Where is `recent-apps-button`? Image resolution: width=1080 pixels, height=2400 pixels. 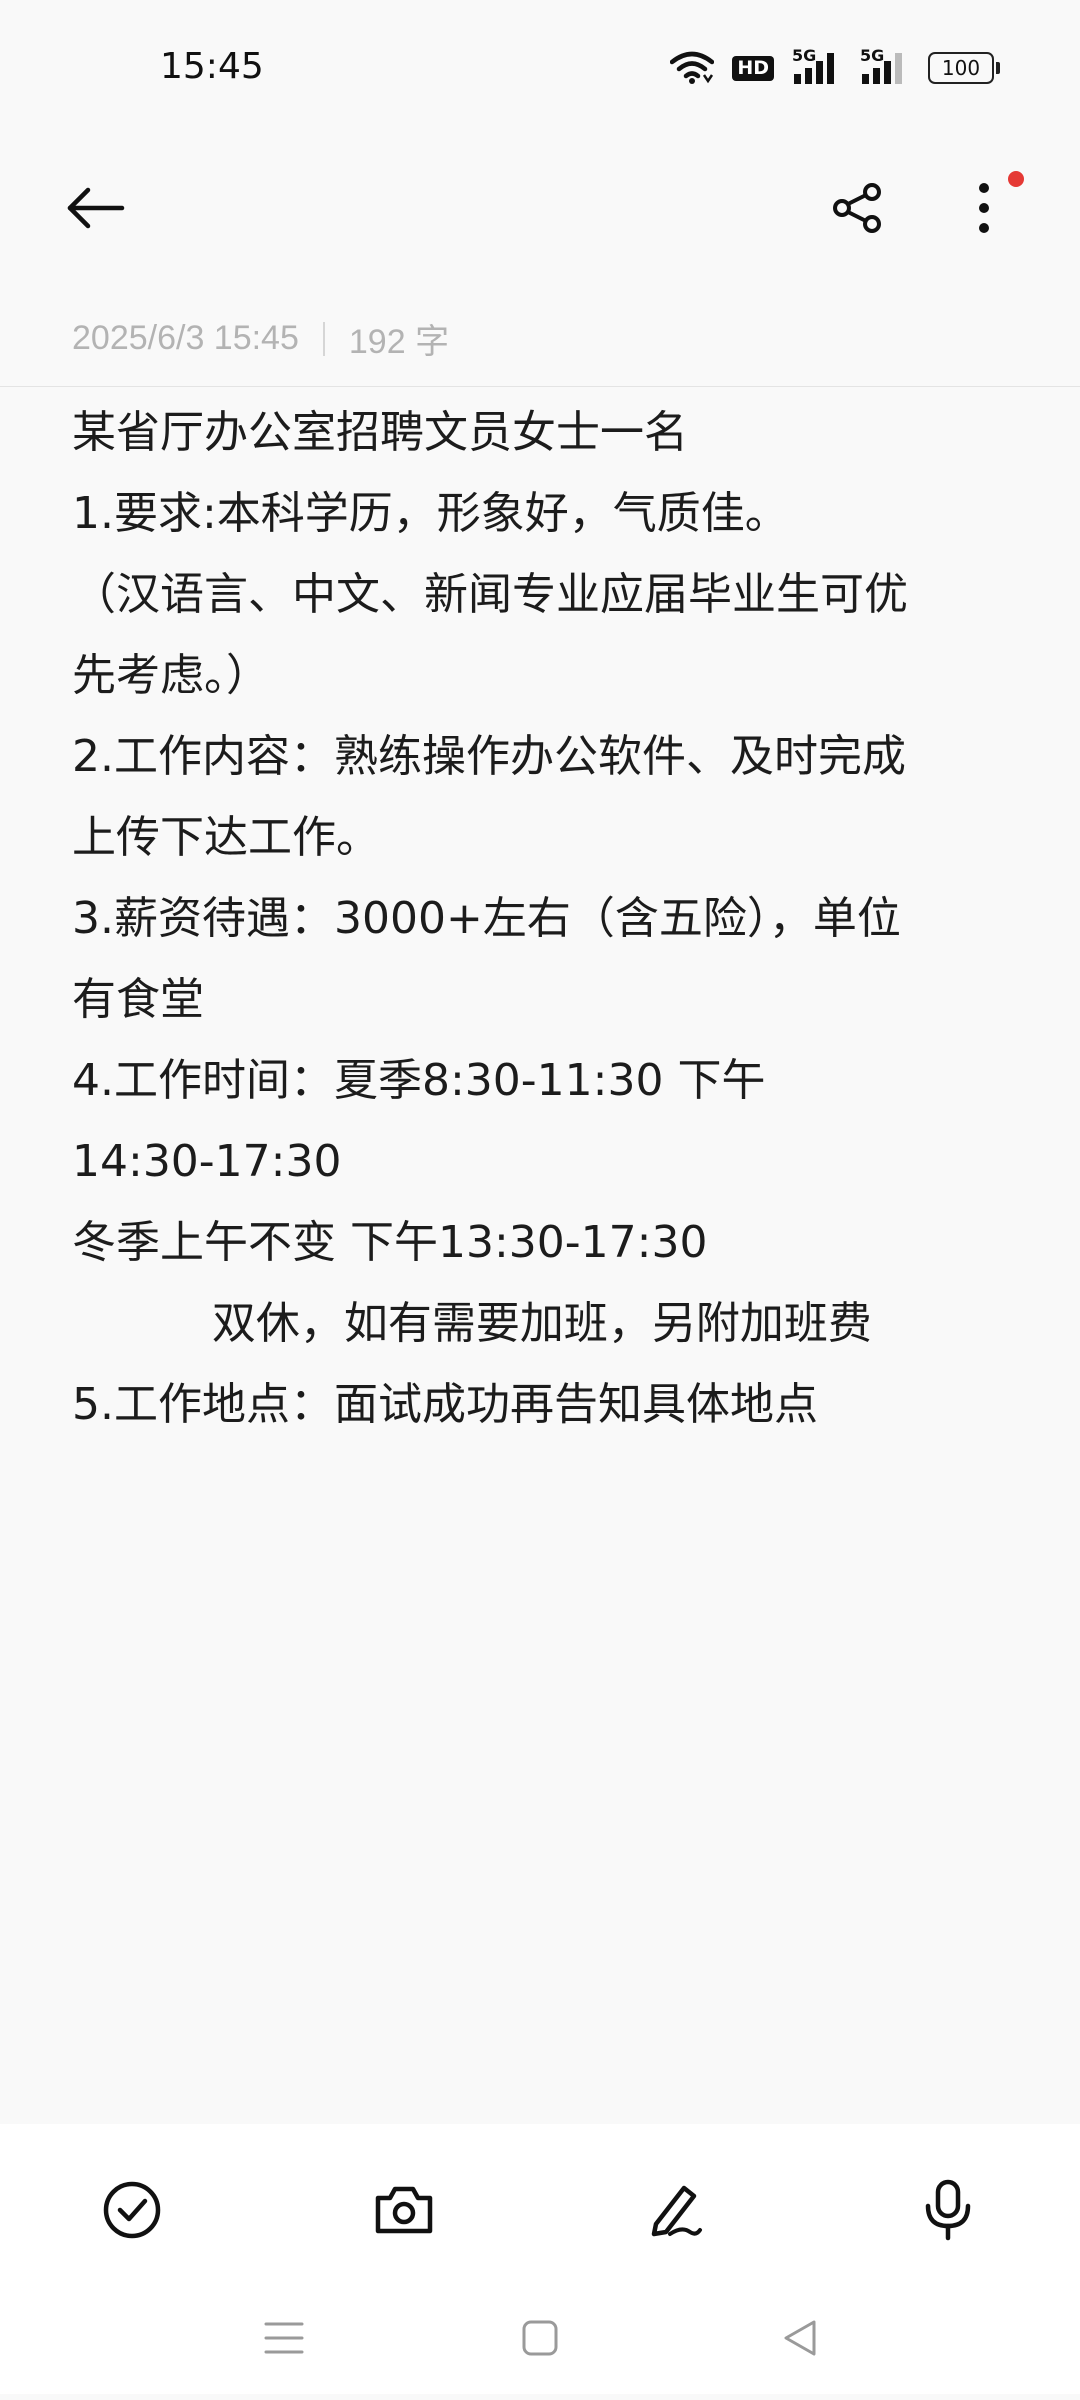 recent-apps-button is located at coordinates (284, 2340).